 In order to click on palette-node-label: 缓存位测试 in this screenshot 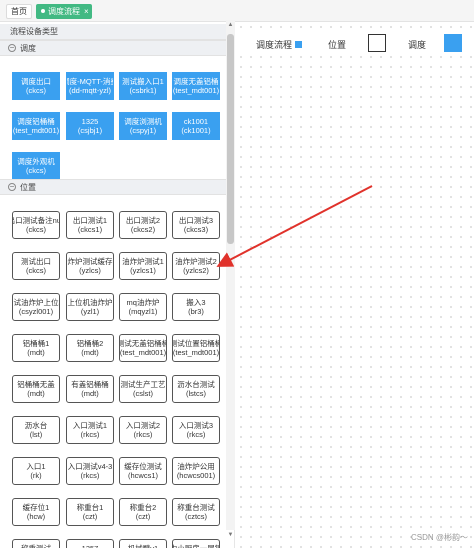, I will do `click(143, 466)`.